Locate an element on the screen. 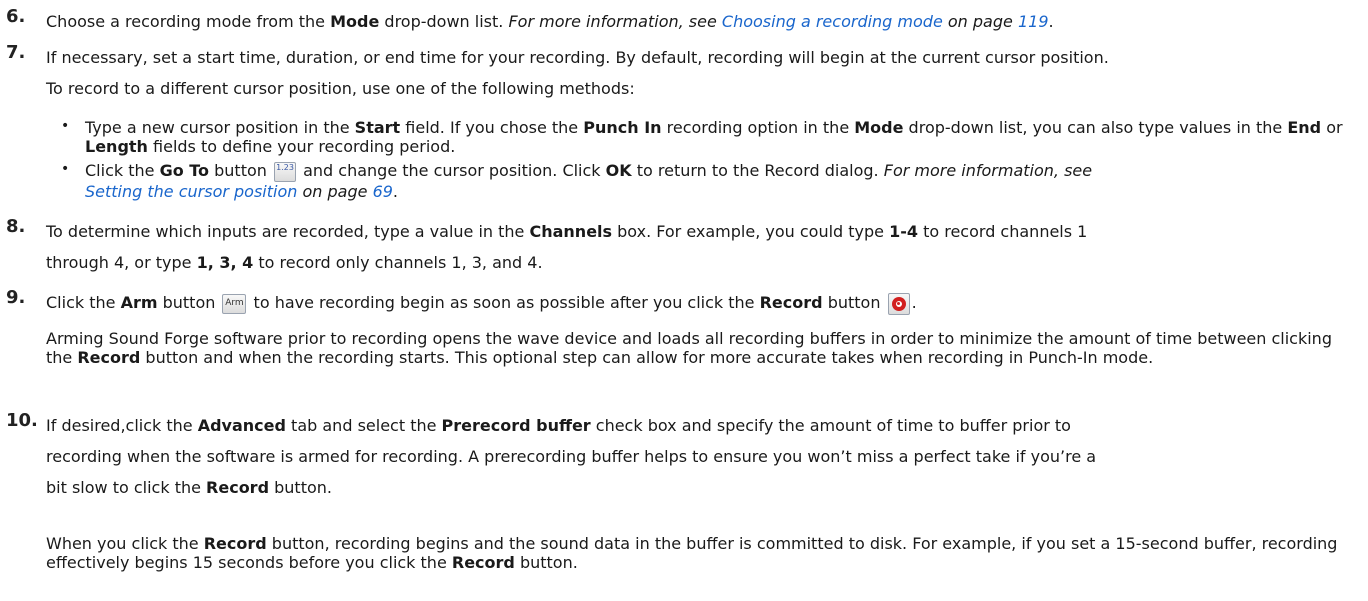 Image resolution: width=1368 pixels, height=601 pixels. bold-term: Punch In is located at coordinates (622, 127).